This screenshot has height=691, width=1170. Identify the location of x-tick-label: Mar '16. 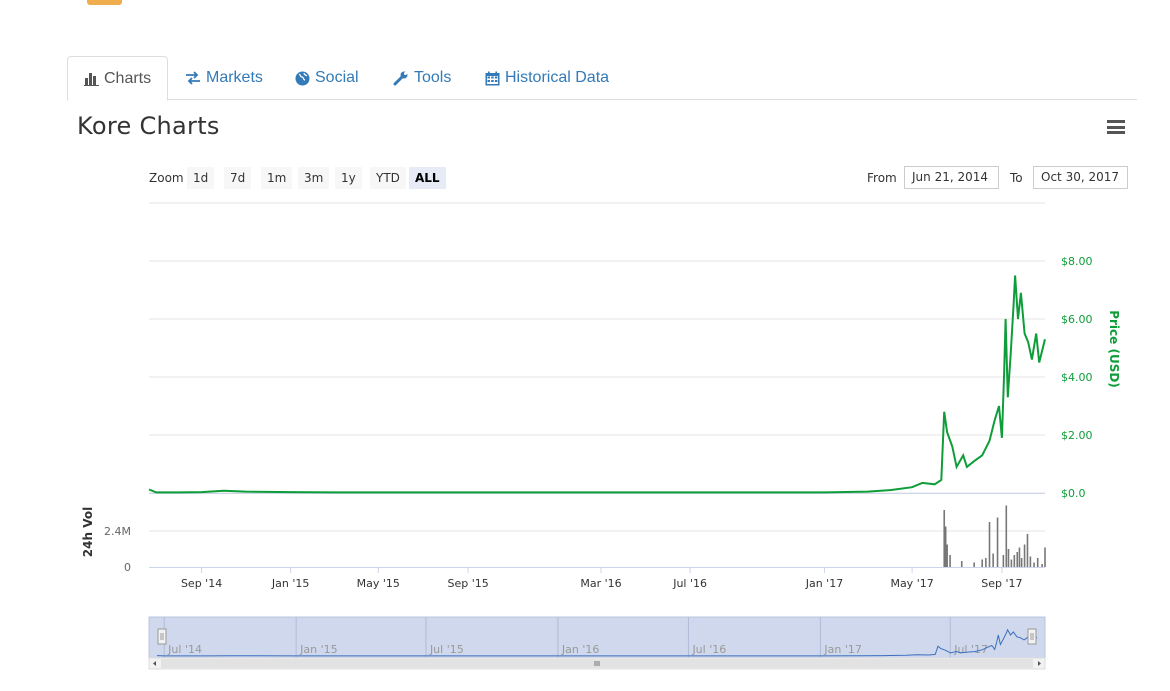
(600, 583).